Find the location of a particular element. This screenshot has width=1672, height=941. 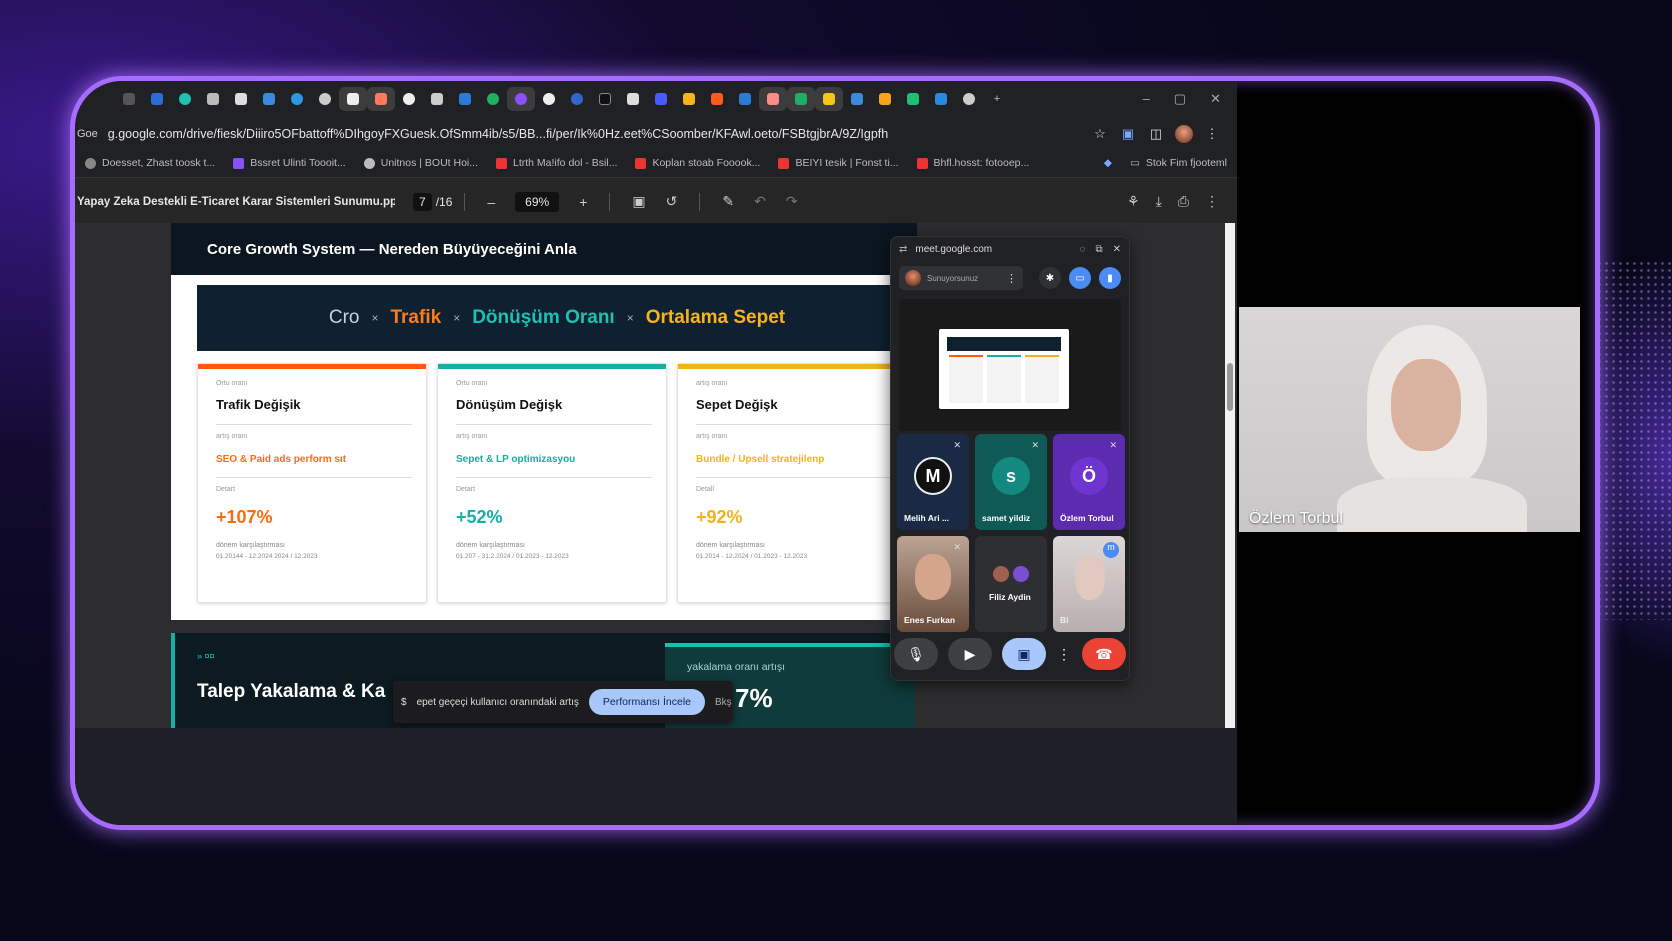

extension-icon: ▣ is located at coordinates (1128, 134).